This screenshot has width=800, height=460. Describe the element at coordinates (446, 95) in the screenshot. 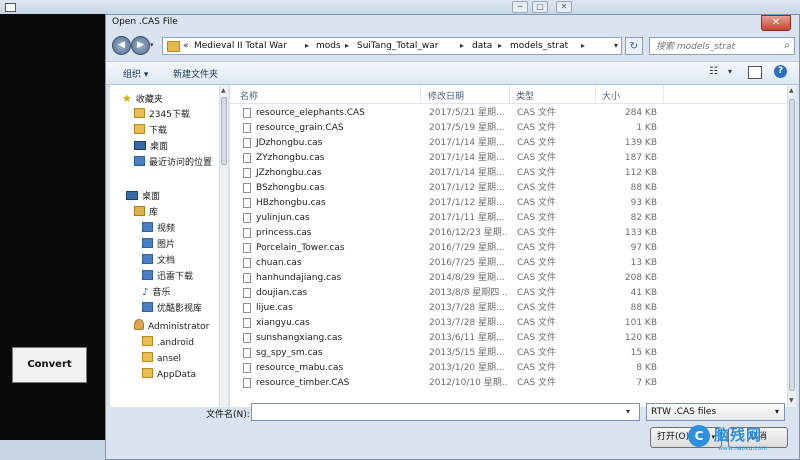

I see `column-header-date: 修改日期` at that location.